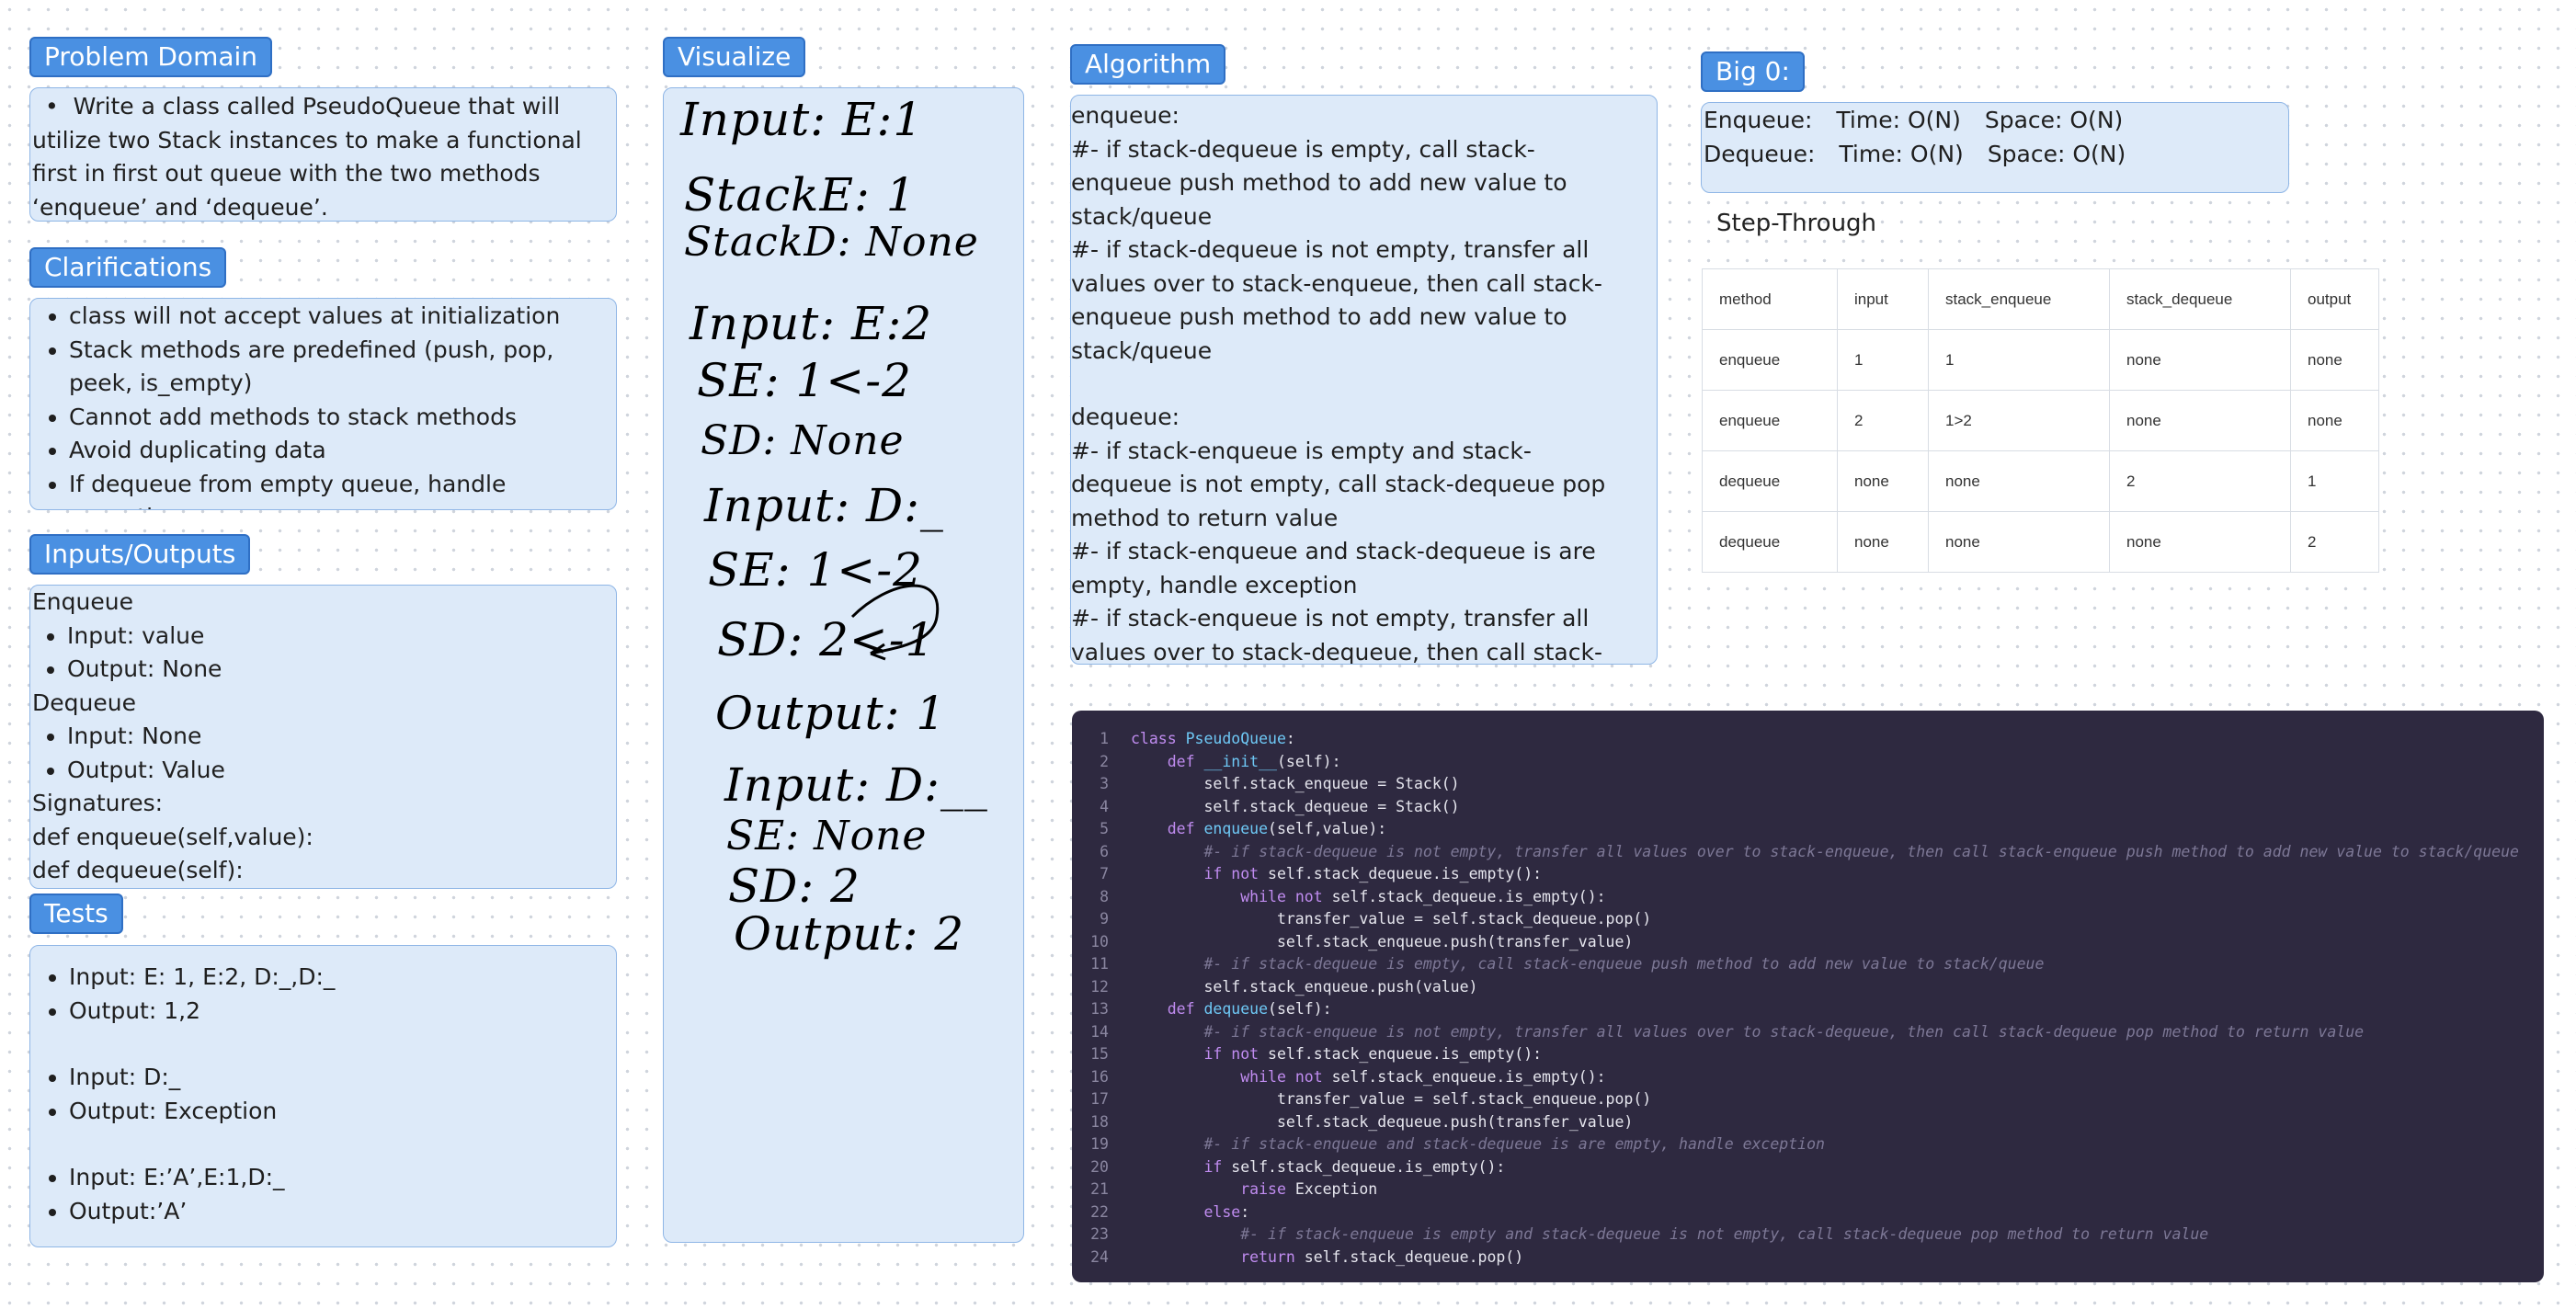 The image size is (2576, 1309). Describe the element at coordinates (1249, 1009) in the screenshot. I see `code-text: def dequeue(self):` at that location.